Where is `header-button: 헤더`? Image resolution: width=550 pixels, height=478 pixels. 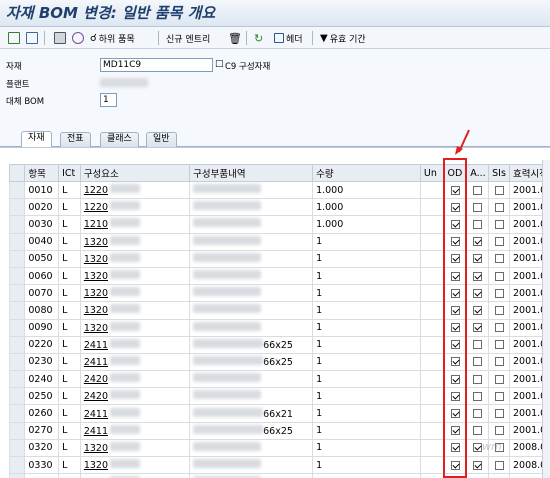 header-button: 헤더 is located at coordinates (288, 38).